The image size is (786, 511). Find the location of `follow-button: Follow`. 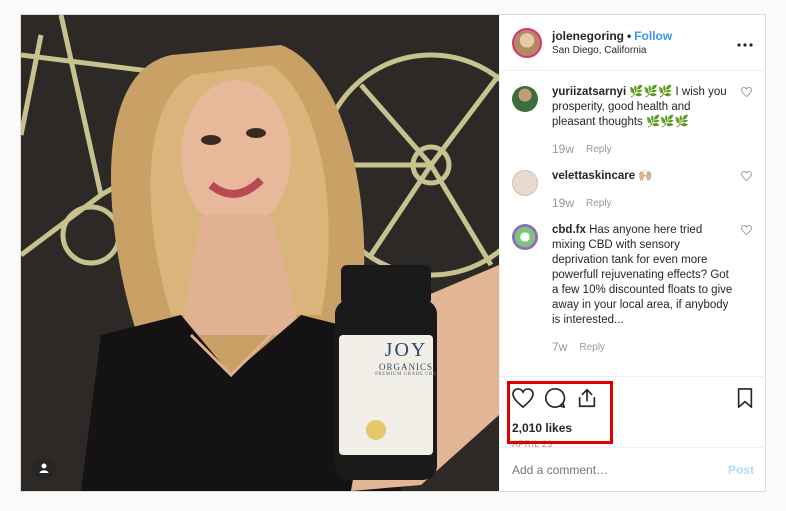

follow-button: Follow is located at coordinates (653, 36).